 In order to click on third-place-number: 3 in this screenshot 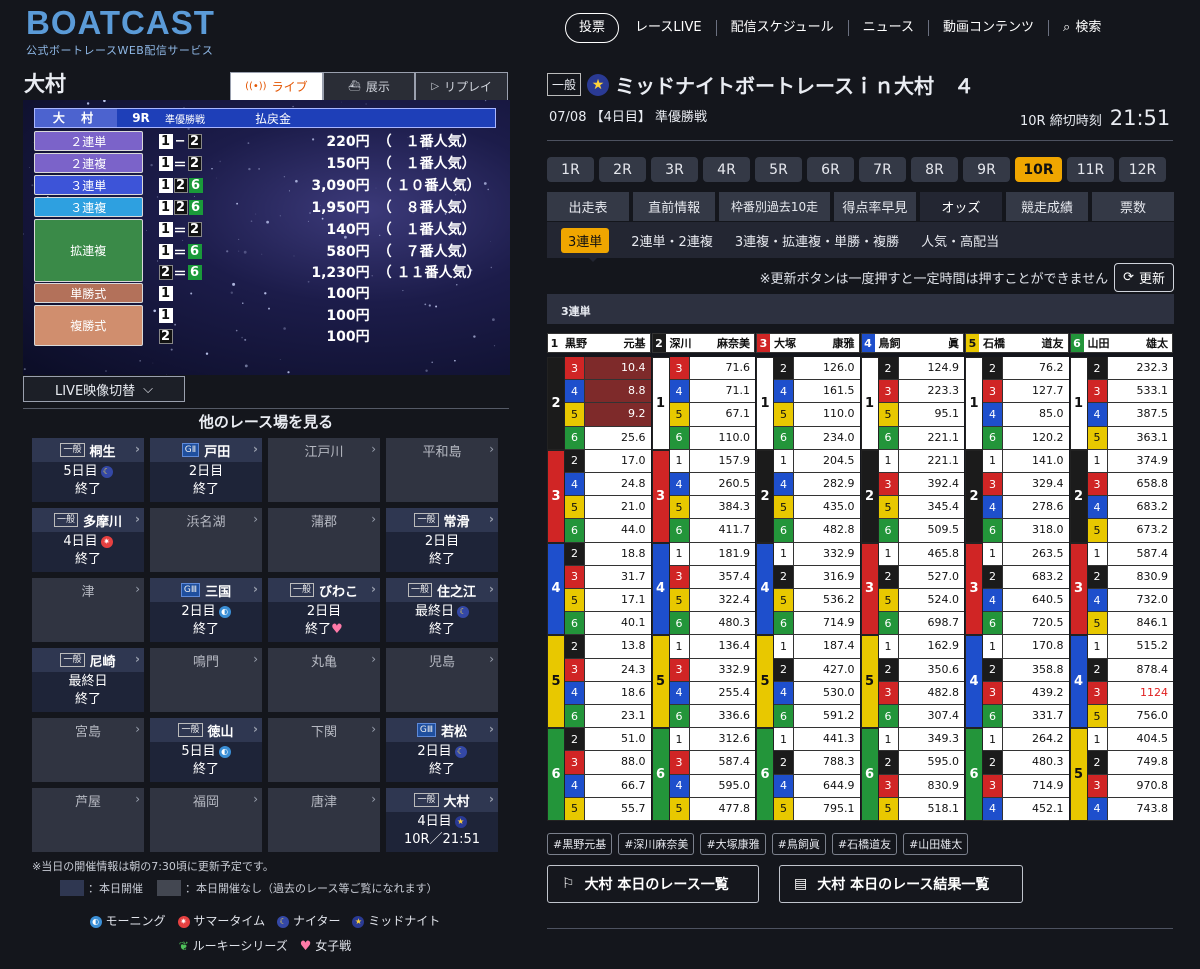, I will do `click(888, 692)`.